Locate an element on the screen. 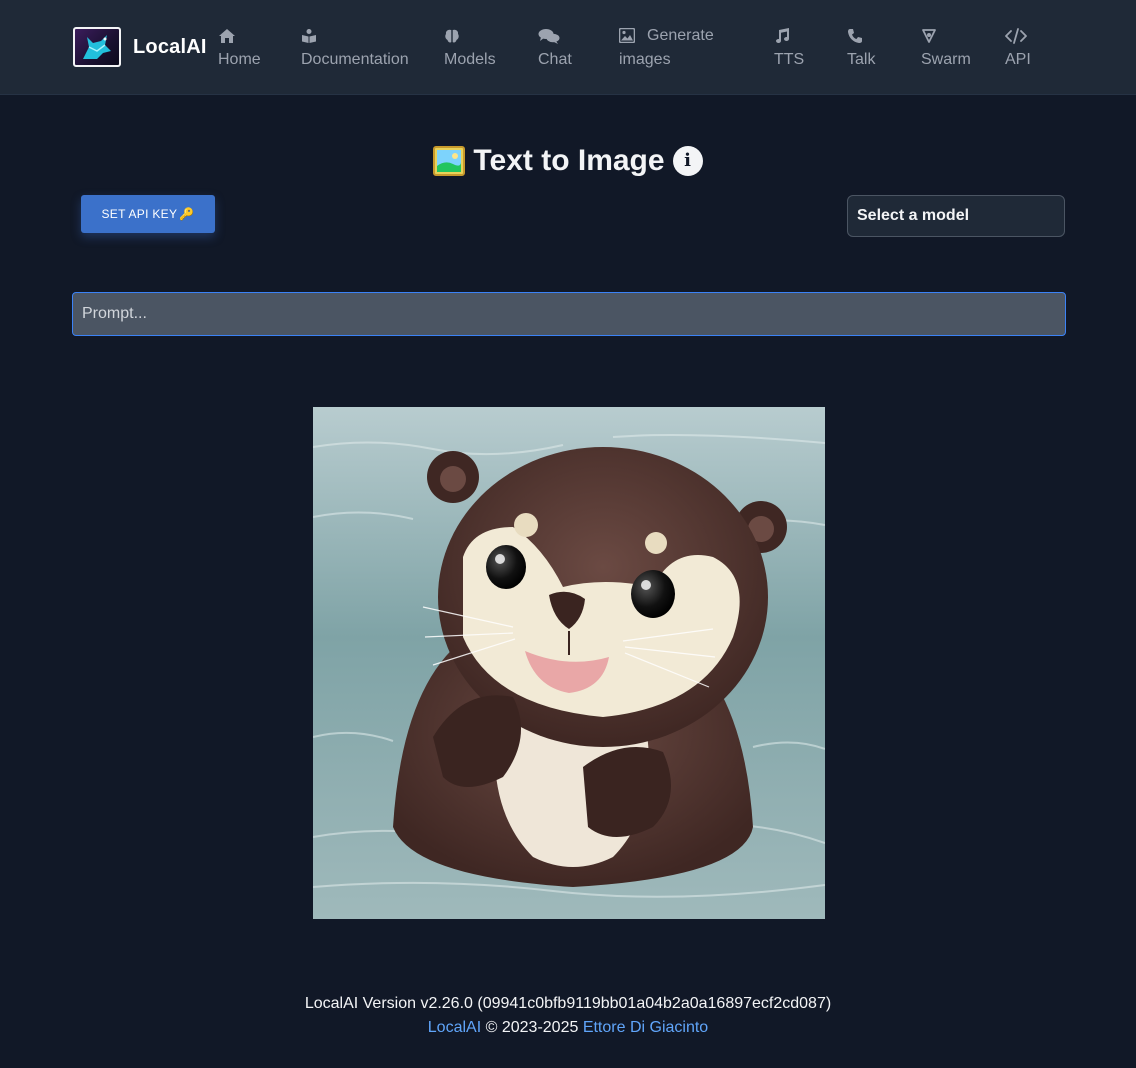 The height and width of the screenshot is (1068, 1136). page-title-row: Text to Image i is located at coordinates (568, 161).